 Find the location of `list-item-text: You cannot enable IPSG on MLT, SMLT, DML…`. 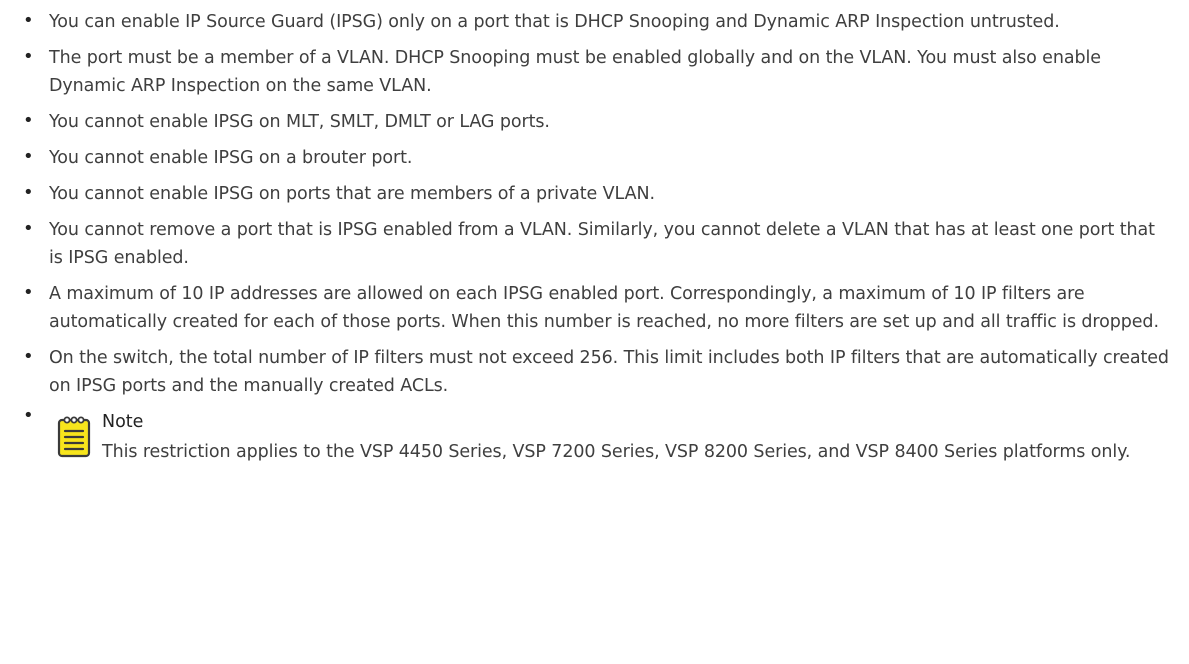

list-item-text: You cannot enable IPSG on MLT, SMLT, DML… is located at coordinates (299, 122).